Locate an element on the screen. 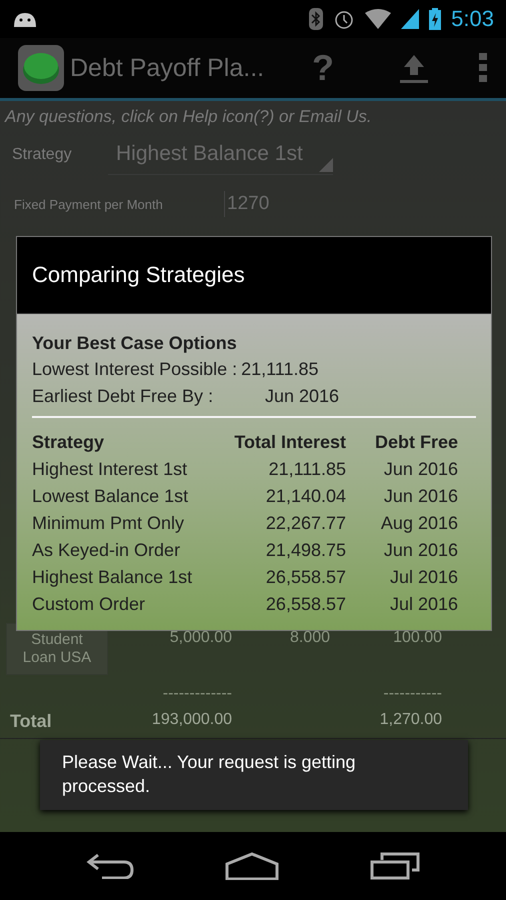 Image resolution: width=506 pixels, height=900 pixels. total-payment: 1,270.00 is located at coordinates (410, 720).